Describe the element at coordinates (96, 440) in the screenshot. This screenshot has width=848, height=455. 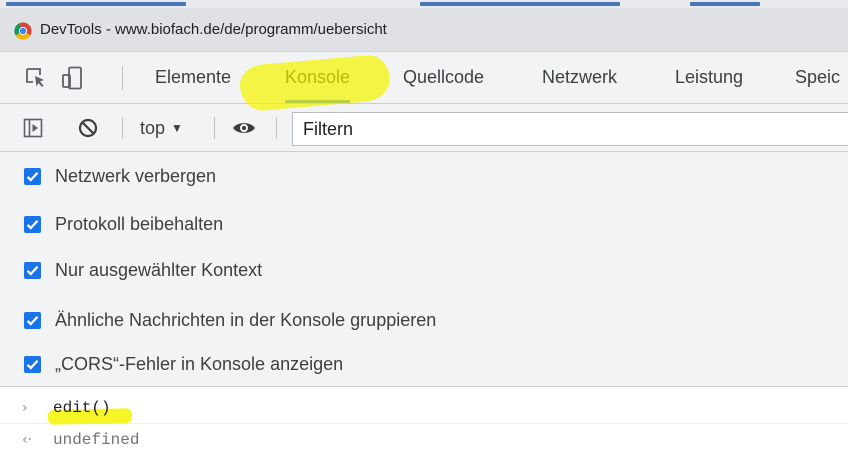
I see `console-output-text: undefined` at that location.